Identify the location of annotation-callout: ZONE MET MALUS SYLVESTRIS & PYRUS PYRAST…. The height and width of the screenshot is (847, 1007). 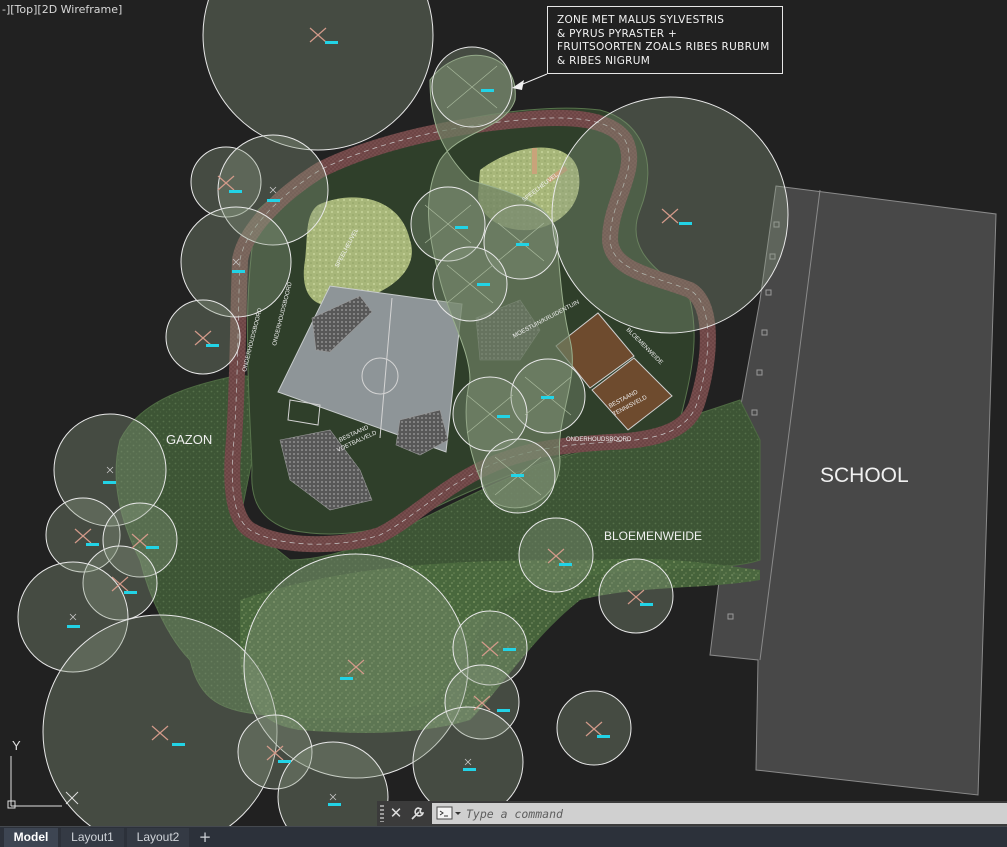
(665, 40).